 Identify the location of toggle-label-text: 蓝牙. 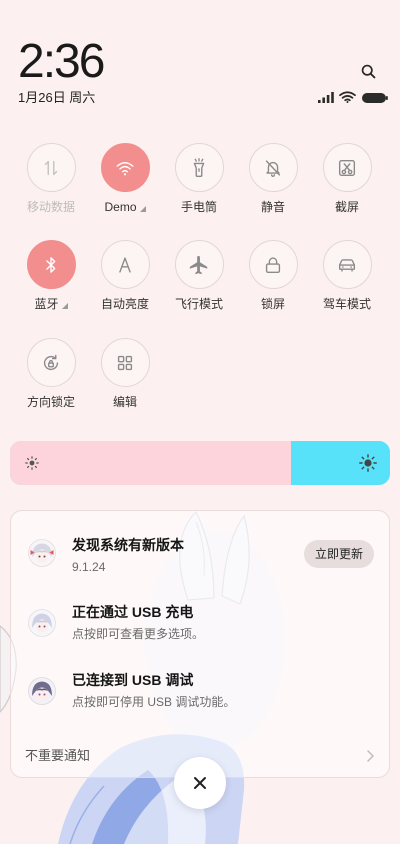
(46, 304).